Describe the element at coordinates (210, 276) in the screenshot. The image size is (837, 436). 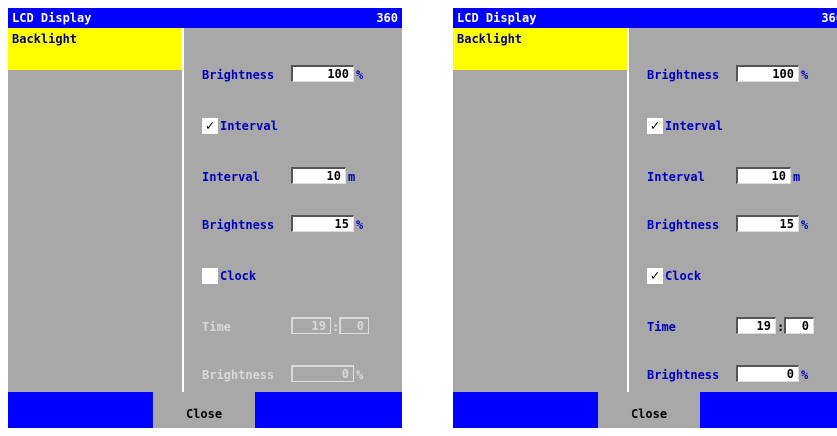
I see `clock-checkbox` at that location.